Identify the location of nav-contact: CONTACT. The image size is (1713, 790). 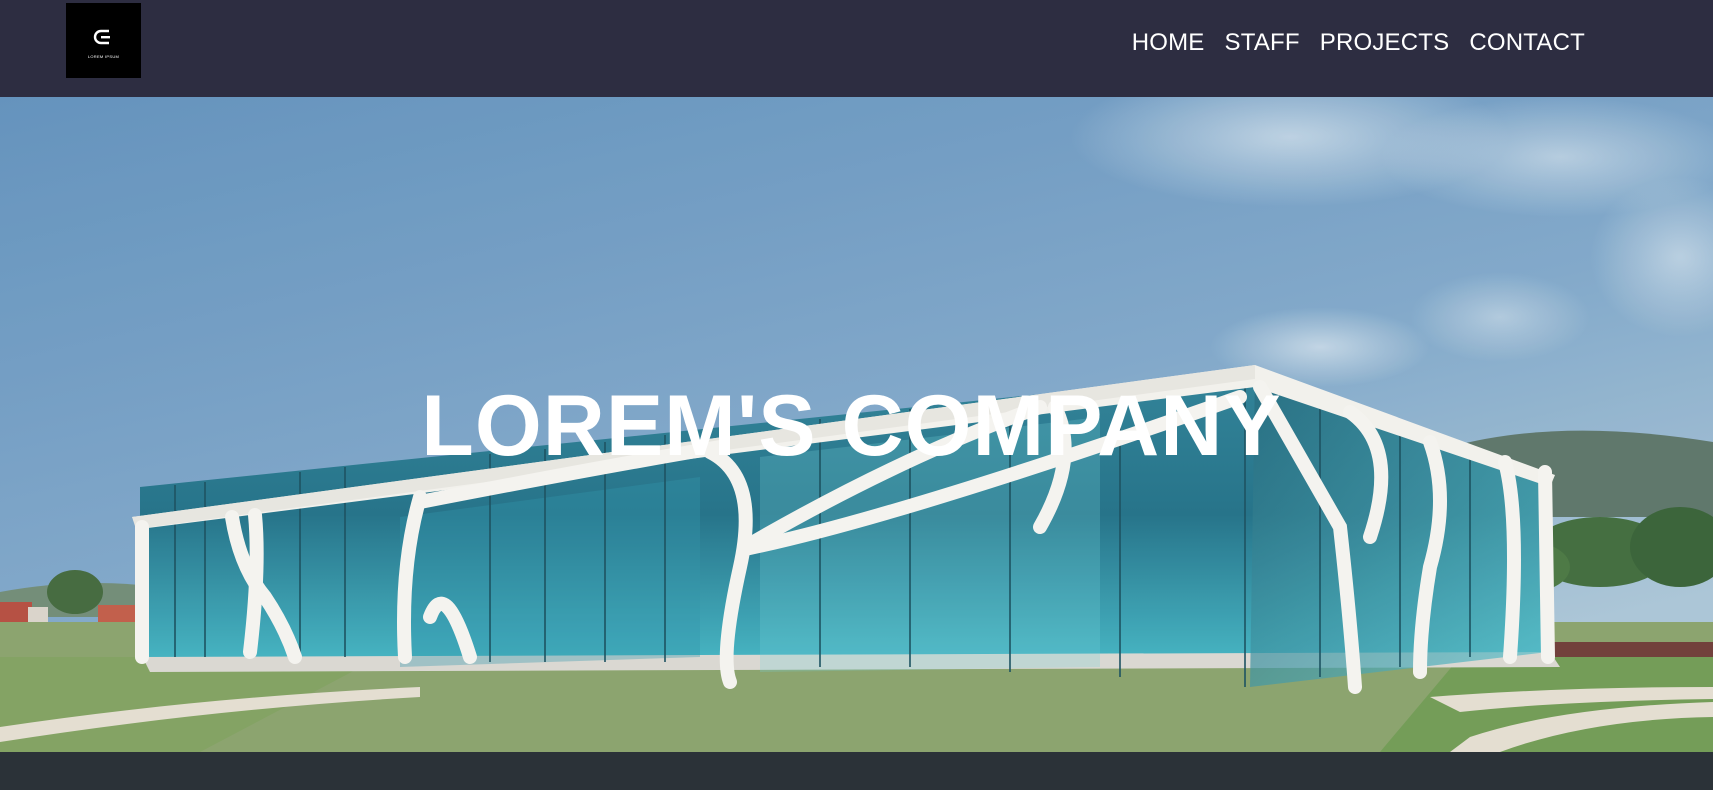
(1527, 43).